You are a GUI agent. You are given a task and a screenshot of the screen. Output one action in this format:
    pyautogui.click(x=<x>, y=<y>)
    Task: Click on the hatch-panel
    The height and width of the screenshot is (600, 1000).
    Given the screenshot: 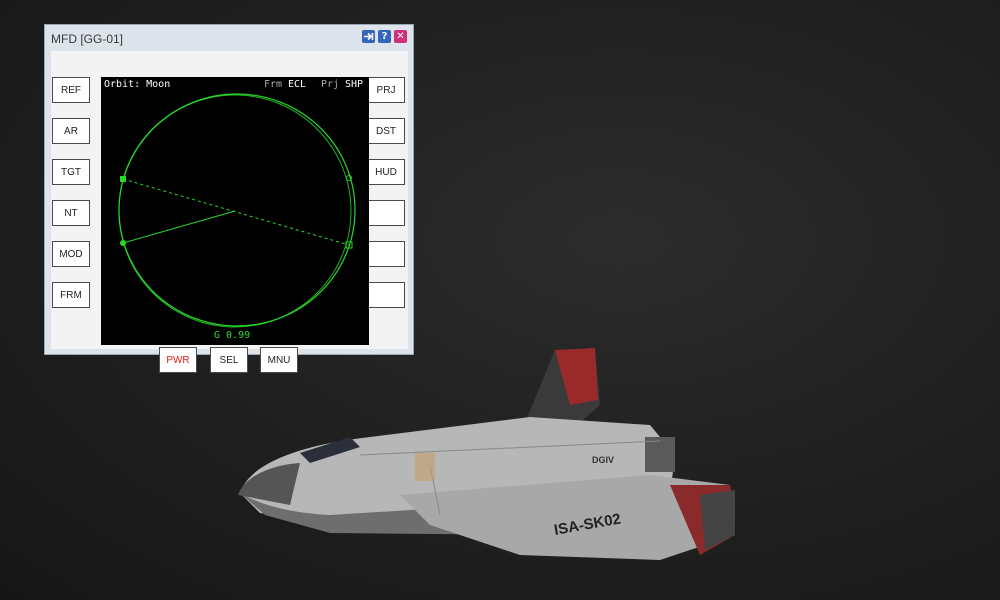 What is the action you would take?
    pyautogui.click(x=425, y=467)
    